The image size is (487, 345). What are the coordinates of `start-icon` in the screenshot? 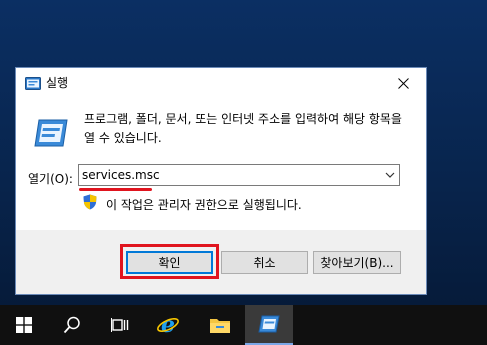 It's located at (24, 325).